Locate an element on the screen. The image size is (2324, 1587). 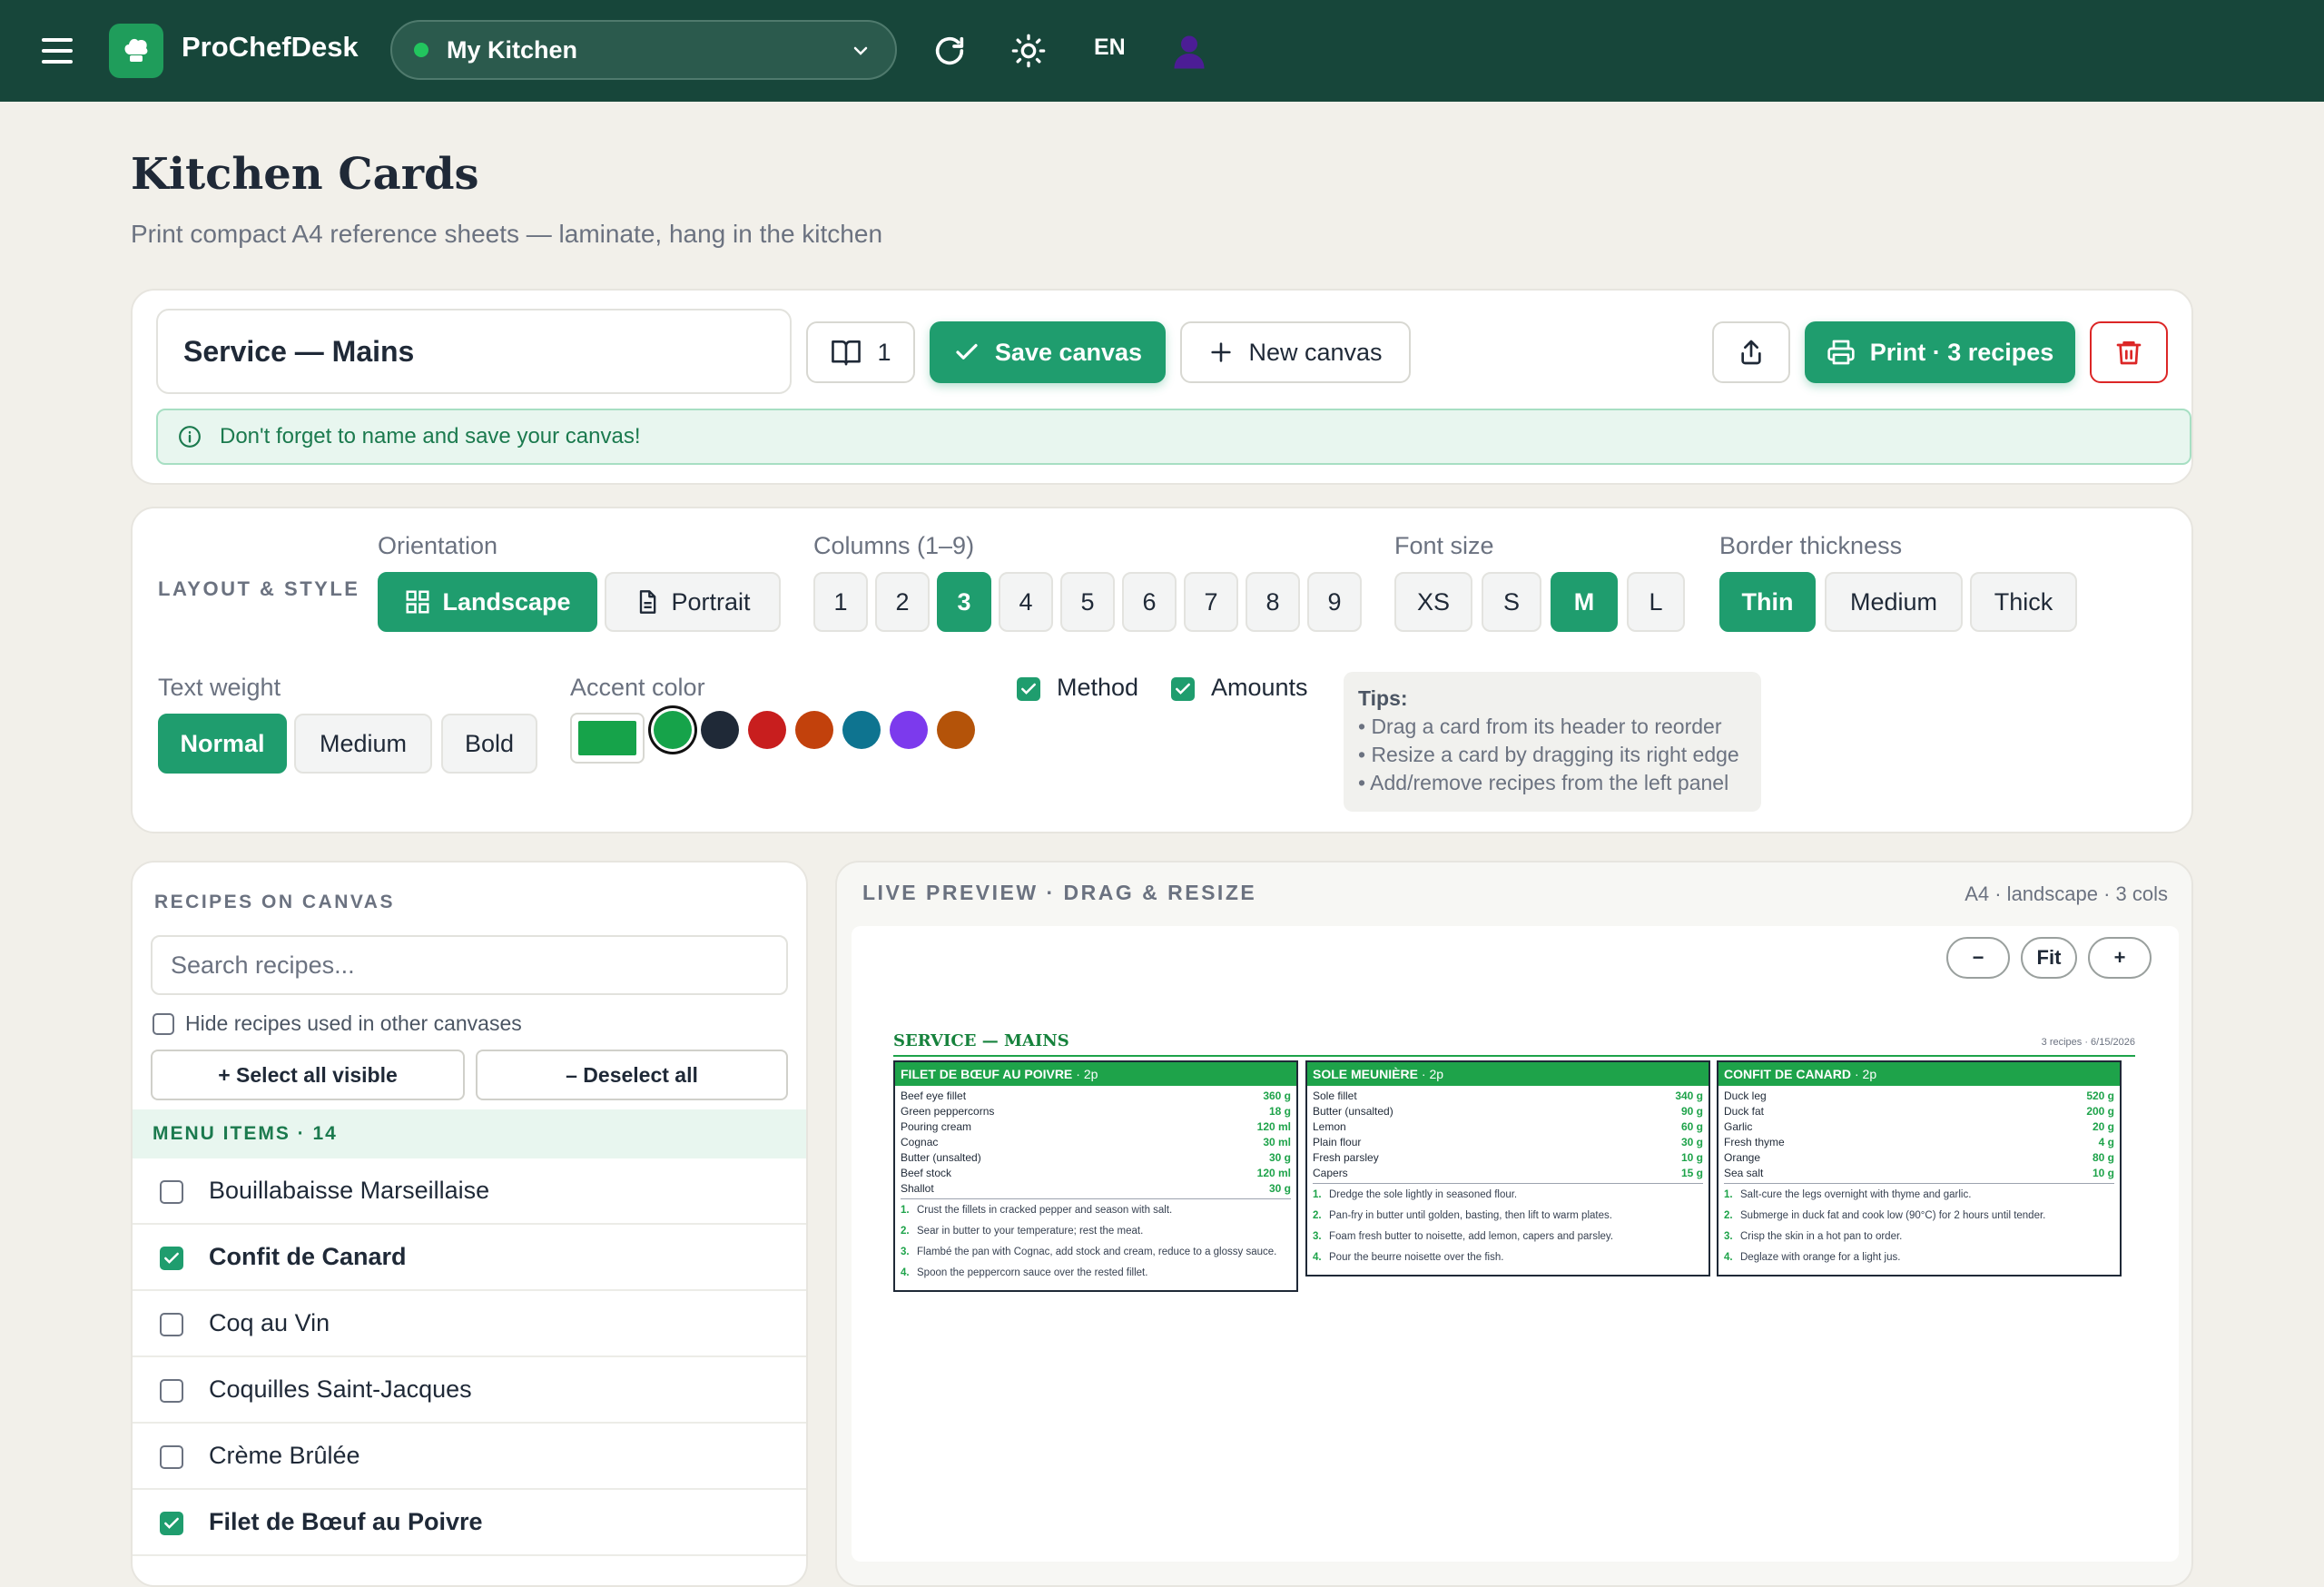
new-canvas-button: New canvas is located at coordinates (1295, 352).